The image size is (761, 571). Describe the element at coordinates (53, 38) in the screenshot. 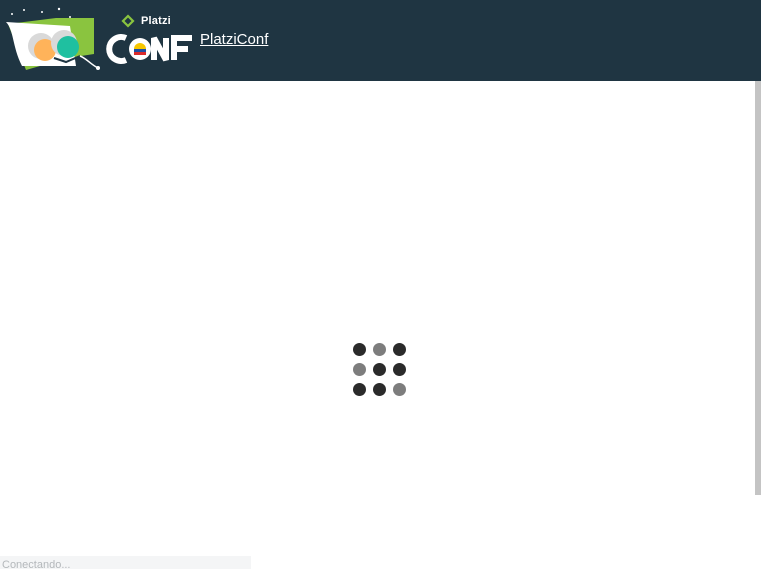

I see `conference-flag-icon` at that location.